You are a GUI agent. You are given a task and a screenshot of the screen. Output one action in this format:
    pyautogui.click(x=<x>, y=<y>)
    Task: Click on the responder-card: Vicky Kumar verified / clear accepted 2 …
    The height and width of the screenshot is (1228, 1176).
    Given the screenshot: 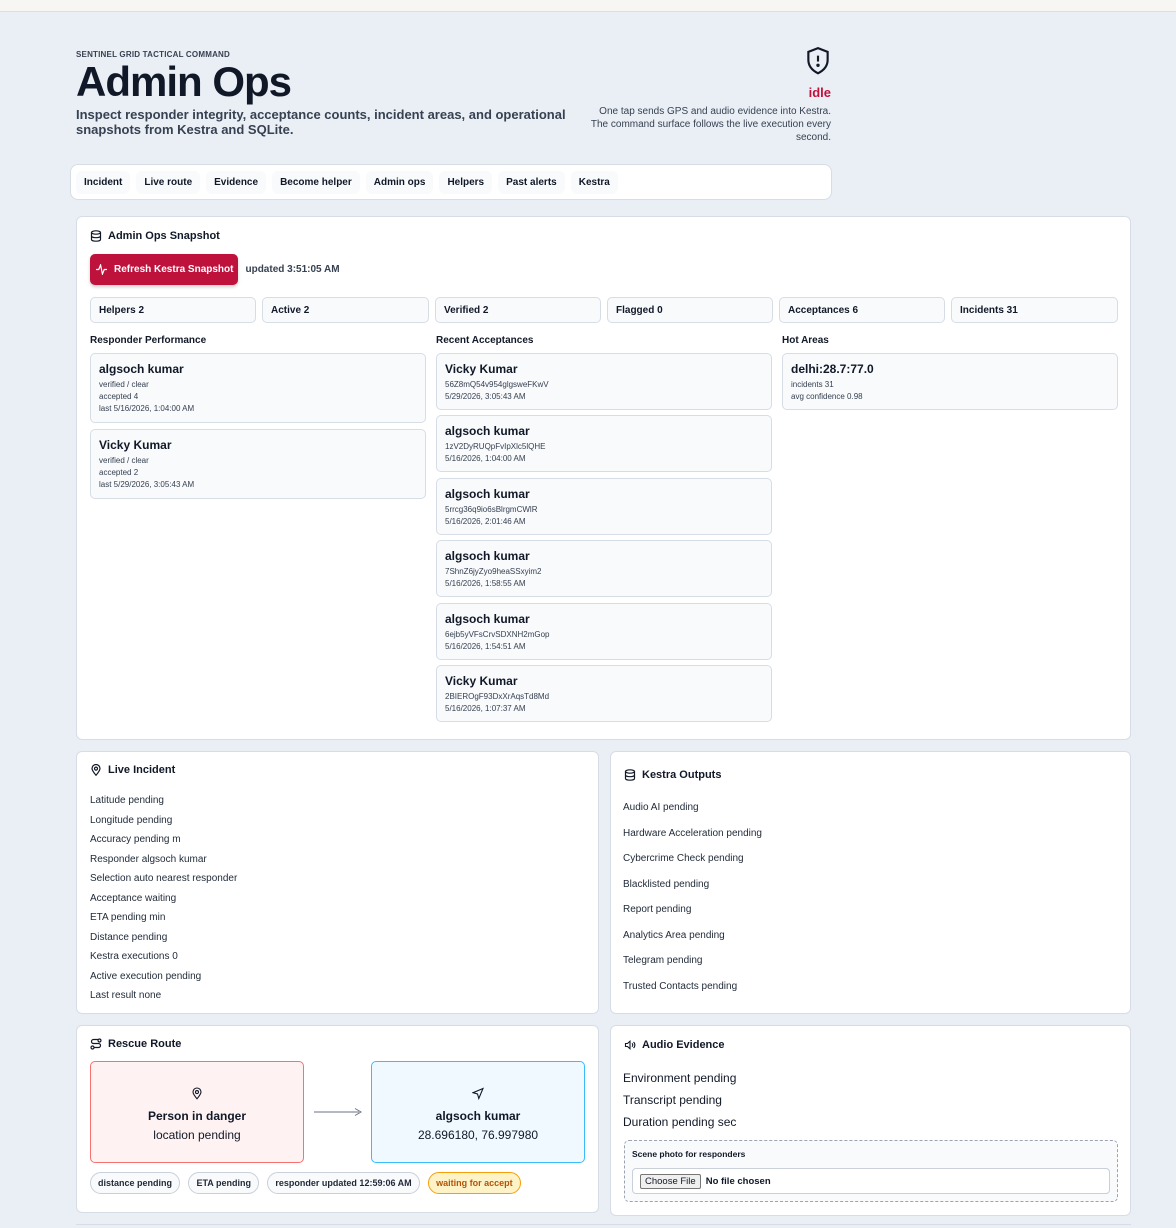 What is the action you would take?
    pyautogui.click(x=258, y=464)
    